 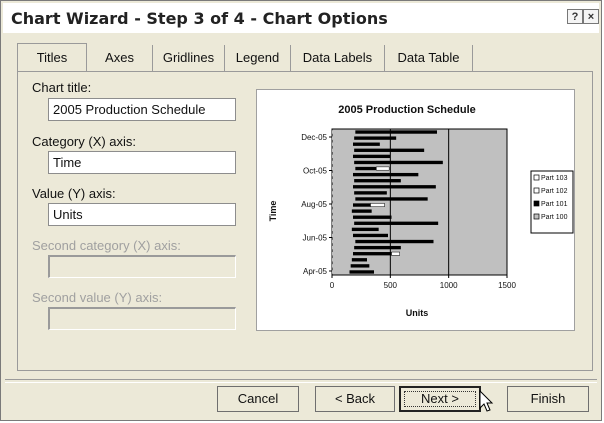 What do you see at coordinates (548, 399) in the screenshot?
I see `finish-button: Finish` at bounding box center [548, 399].